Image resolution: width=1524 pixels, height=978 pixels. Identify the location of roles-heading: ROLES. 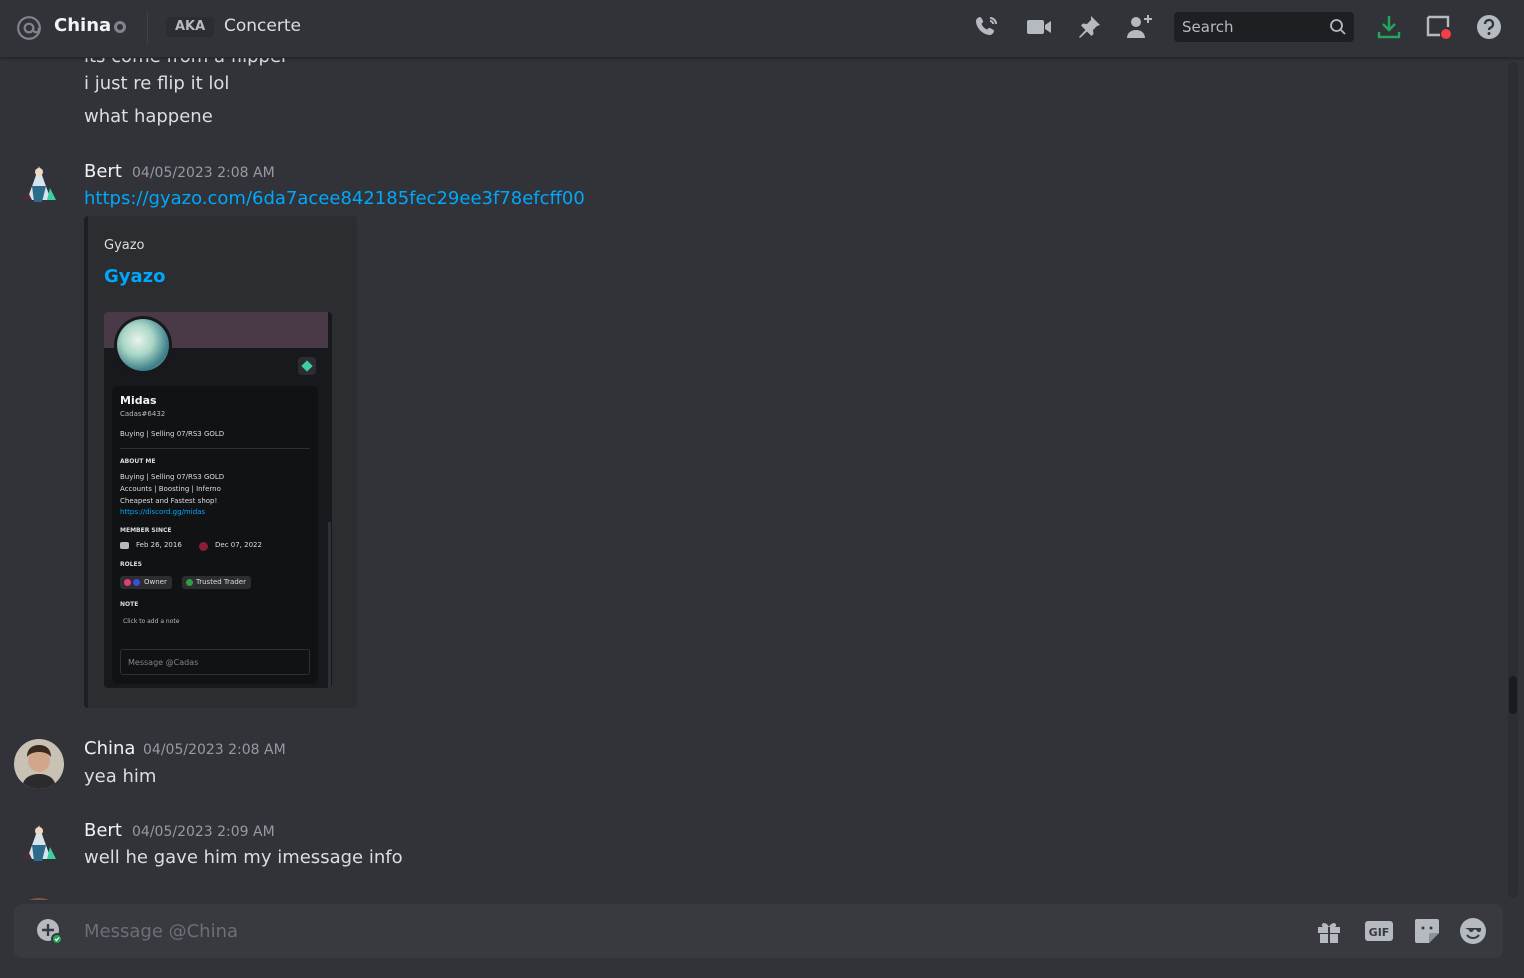
(131, 564).